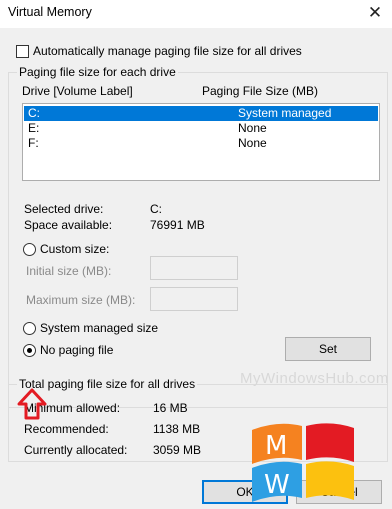  Describe the element at coordinates (64, 209) in the screenshot. I see `selected-drive-label: Selected drive:` at that location.